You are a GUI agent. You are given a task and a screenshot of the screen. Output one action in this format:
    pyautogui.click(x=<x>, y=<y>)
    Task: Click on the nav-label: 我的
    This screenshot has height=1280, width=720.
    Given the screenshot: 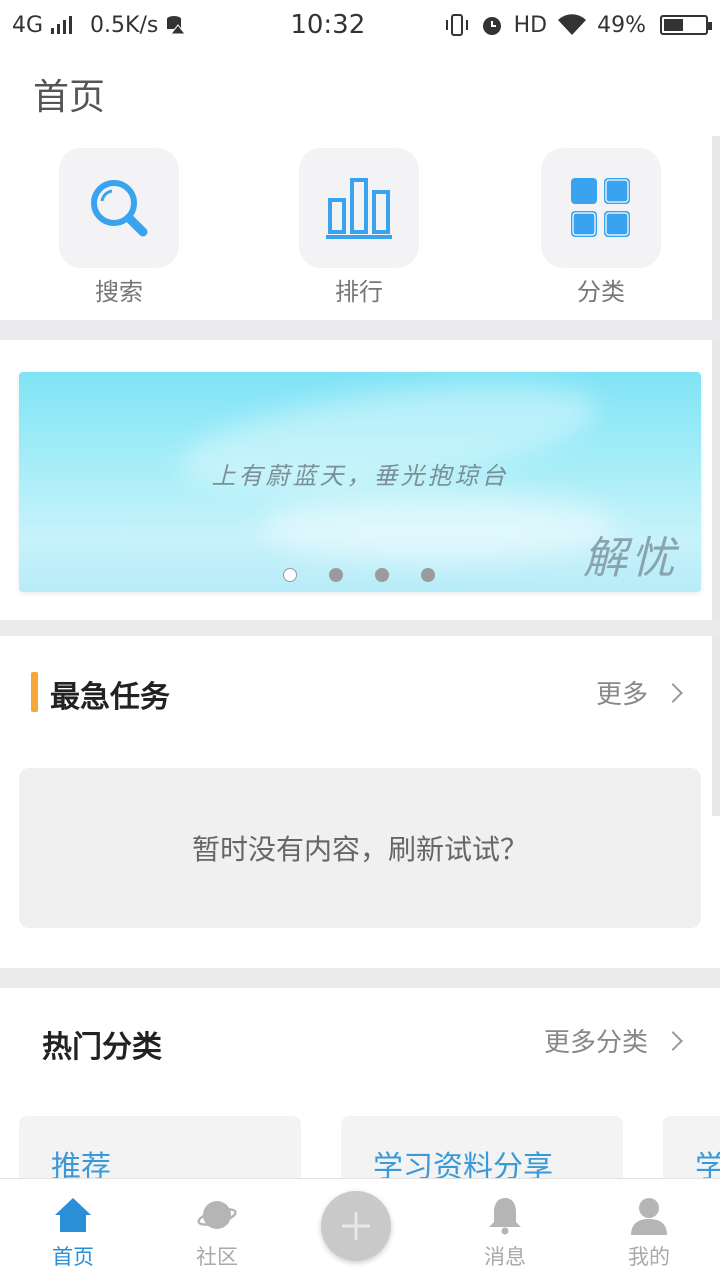 What is the action you would take?
    pyautogui.click(x=649, y=1257)
    